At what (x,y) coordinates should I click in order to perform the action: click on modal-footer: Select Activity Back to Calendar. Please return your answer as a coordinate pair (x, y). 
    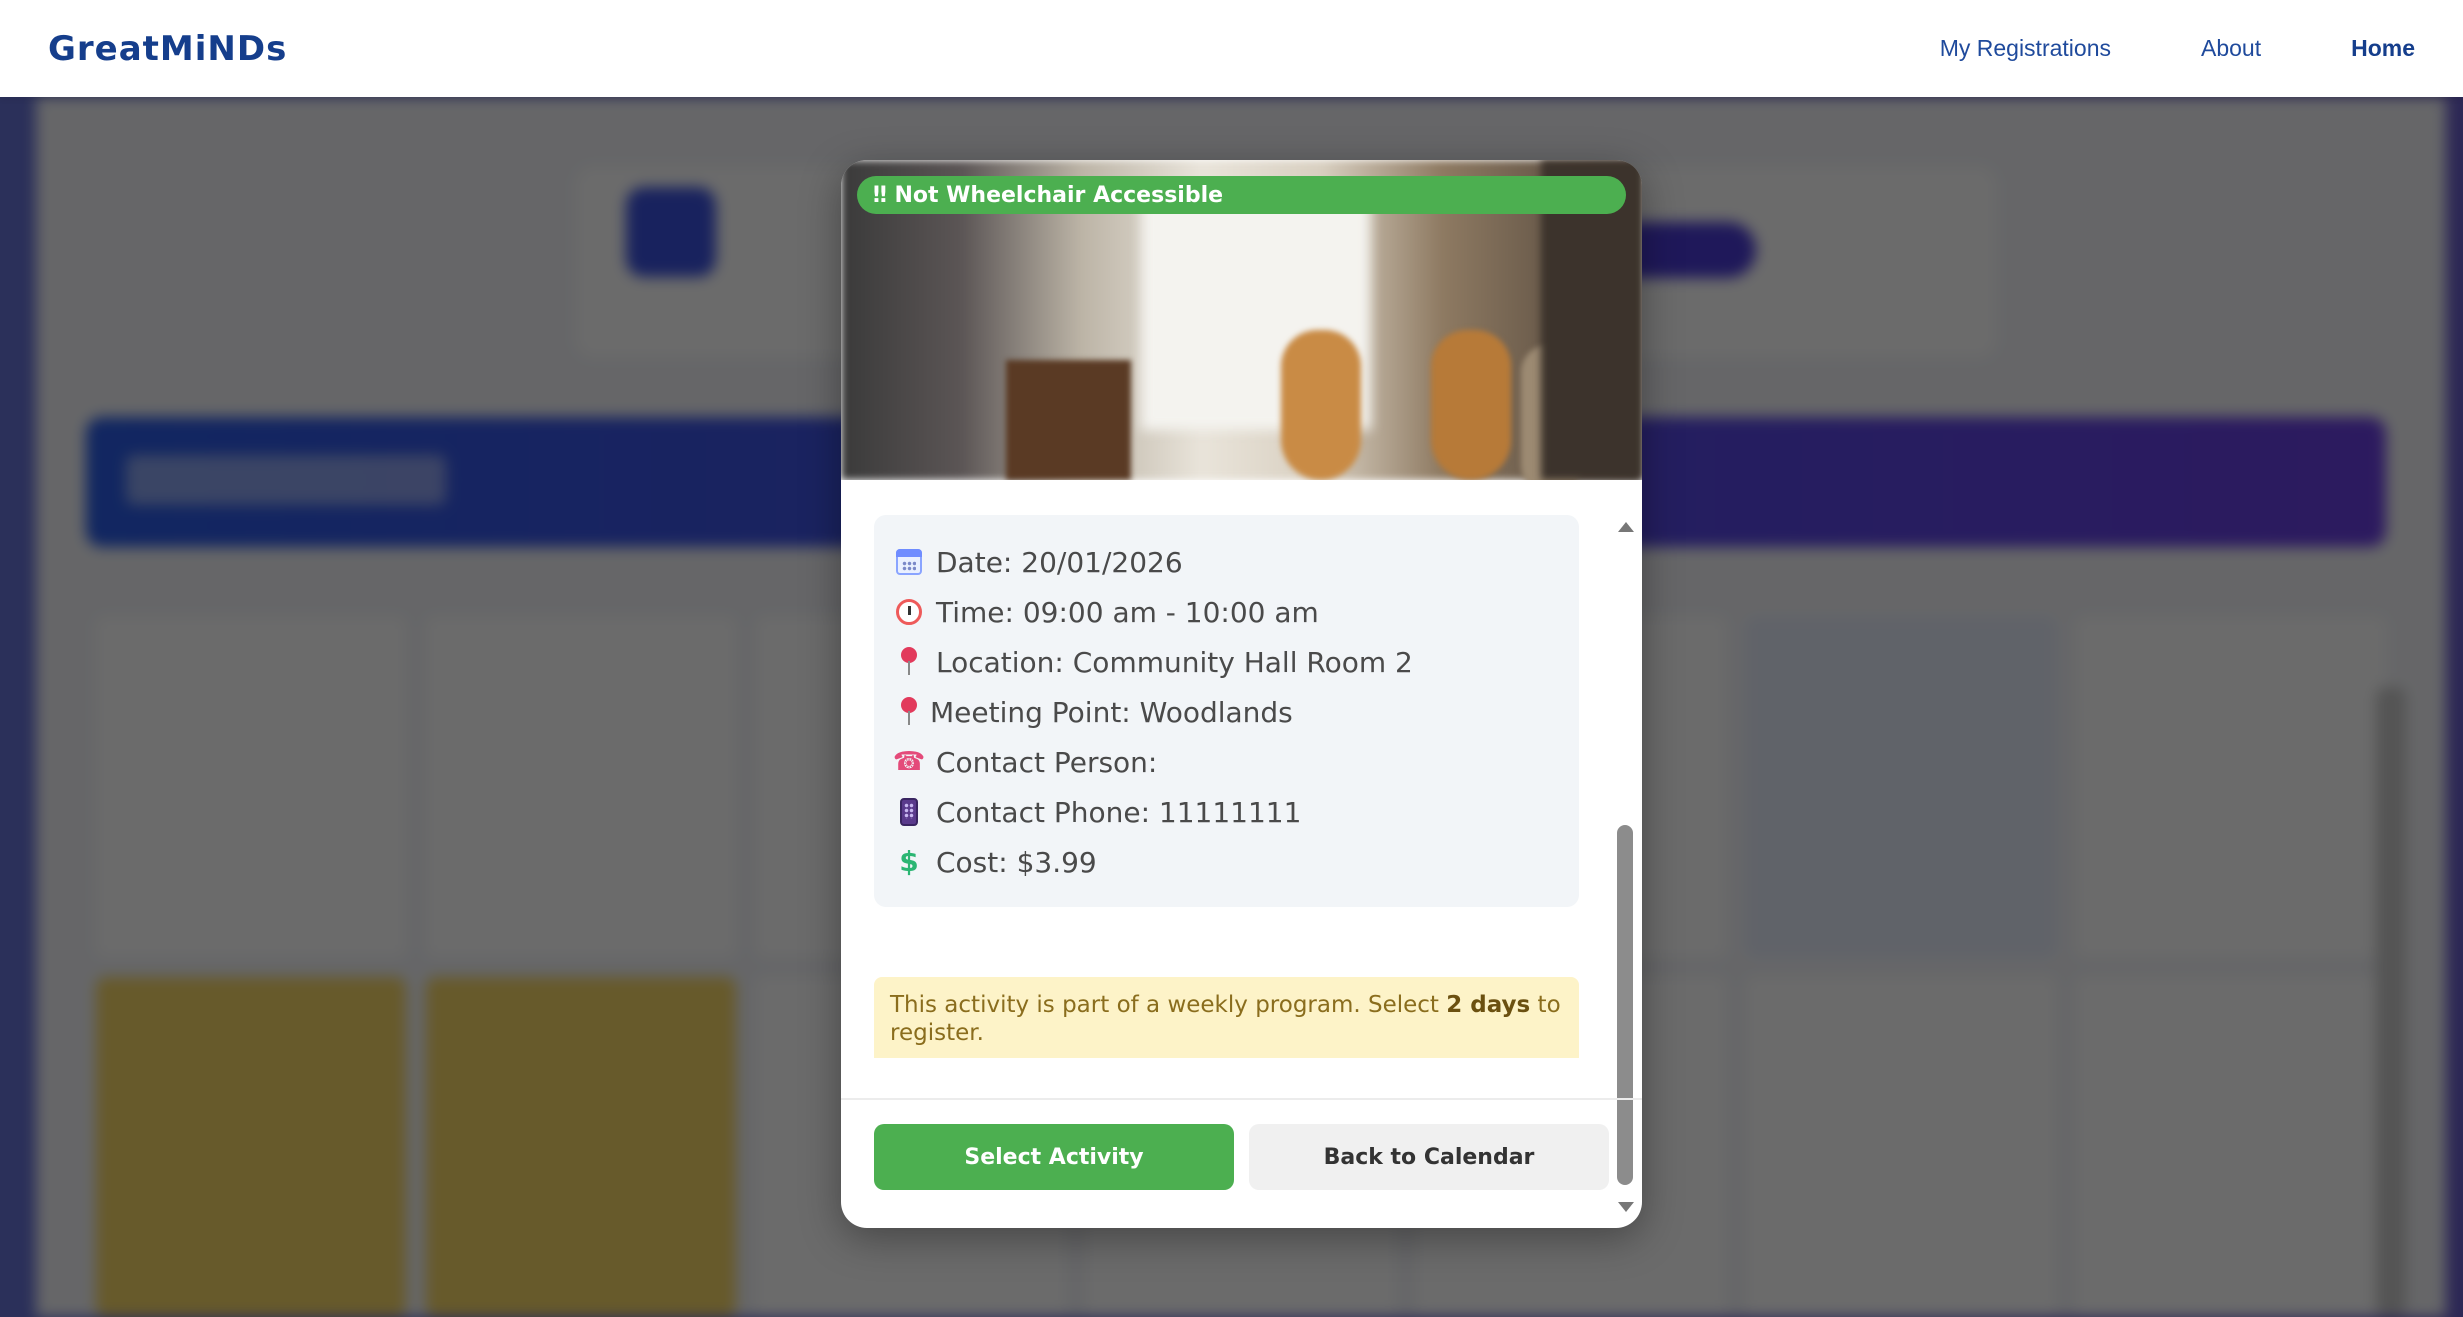
    Looking at the image, I should click on (1241, 1163).